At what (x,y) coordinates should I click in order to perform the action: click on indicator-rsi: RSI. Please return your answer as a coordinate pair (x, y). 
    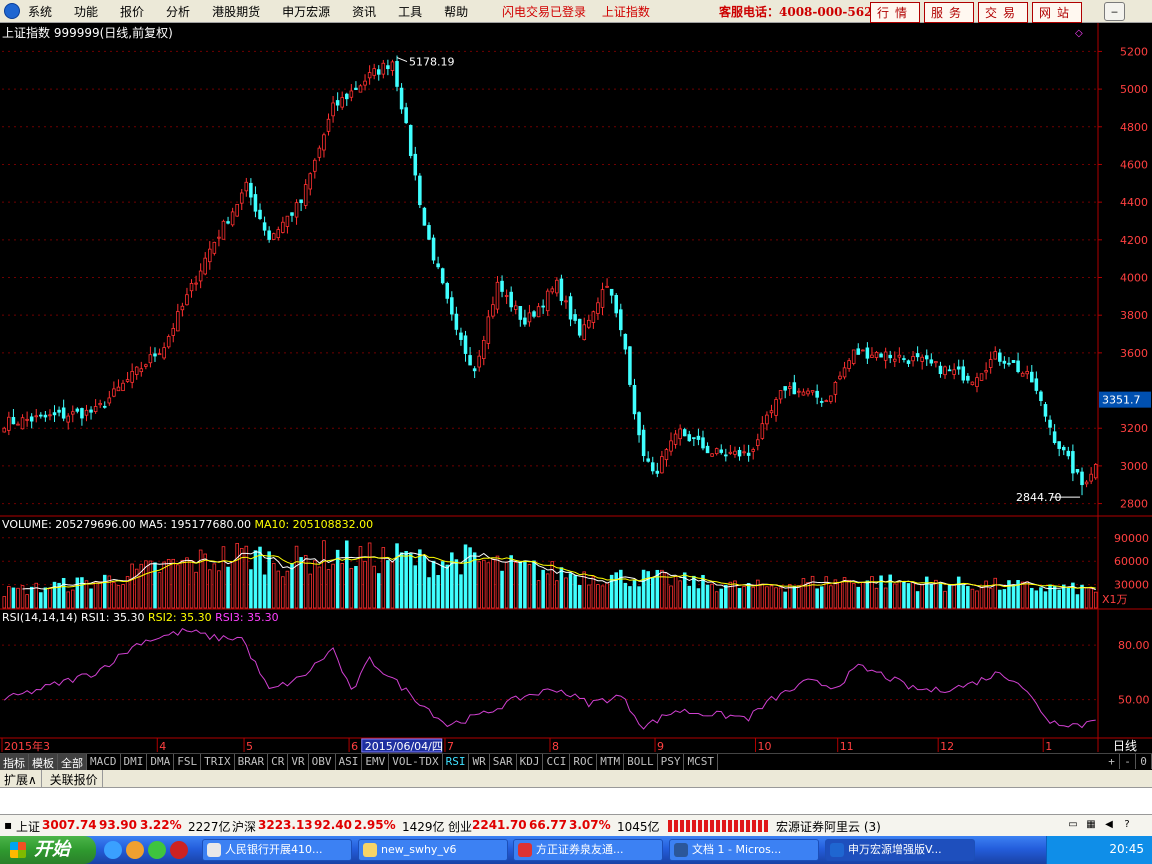
    Looking at the image, I should click on (456, 762).